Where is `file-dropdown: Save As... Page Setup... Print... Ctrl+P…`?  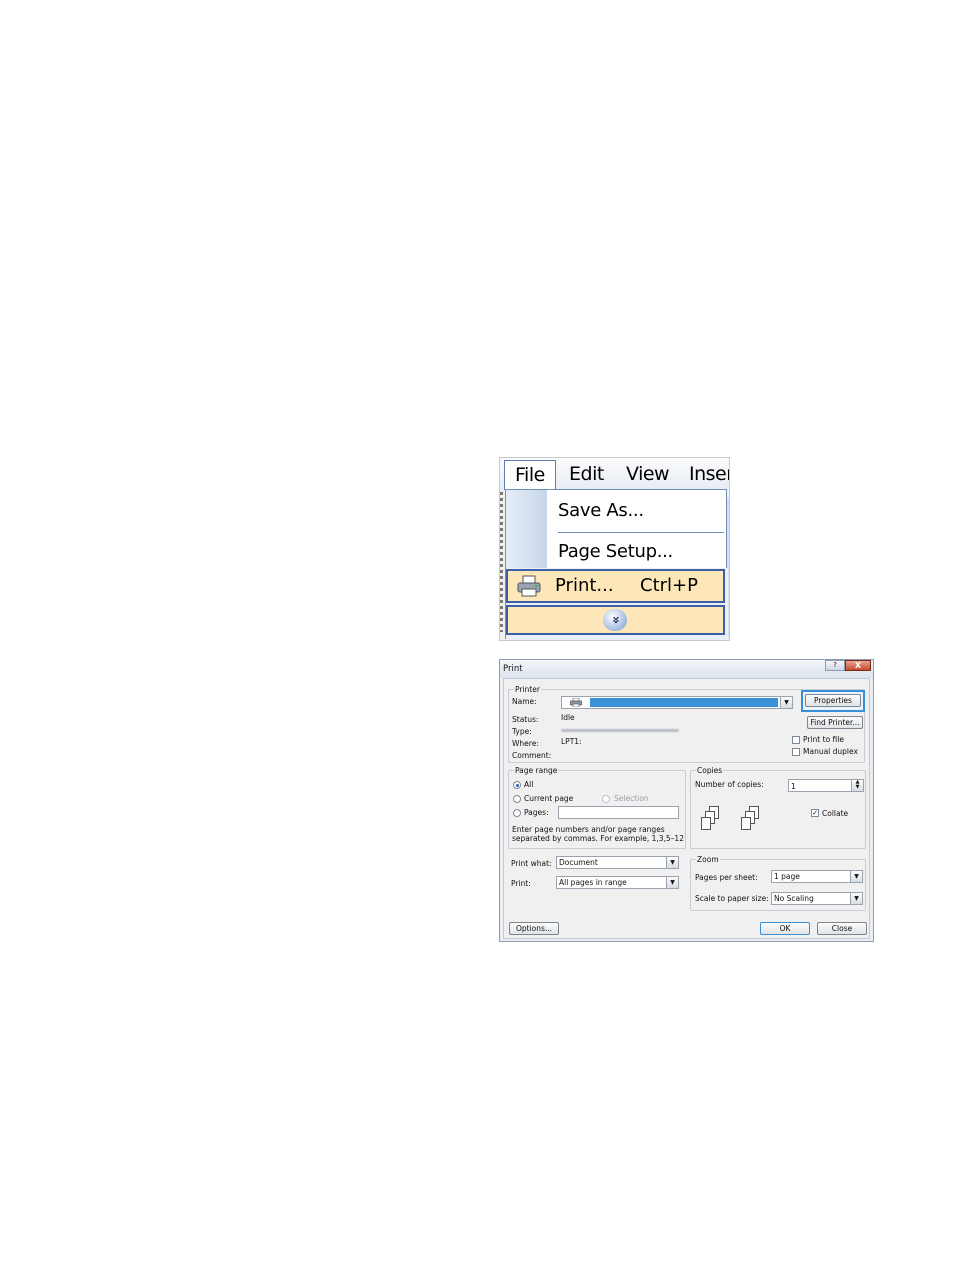
file-dropdown: Save As... Page Setup... Print... Ctrl+P… is located at coordinates (616, 564).